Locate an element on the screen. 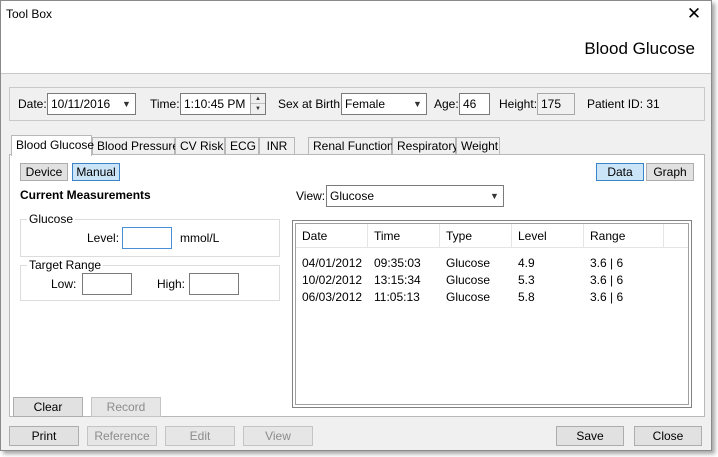 The width and height of the screenshot is (718, 457). tab-respiratory: Respiratory is located at coordinates (425, 146).